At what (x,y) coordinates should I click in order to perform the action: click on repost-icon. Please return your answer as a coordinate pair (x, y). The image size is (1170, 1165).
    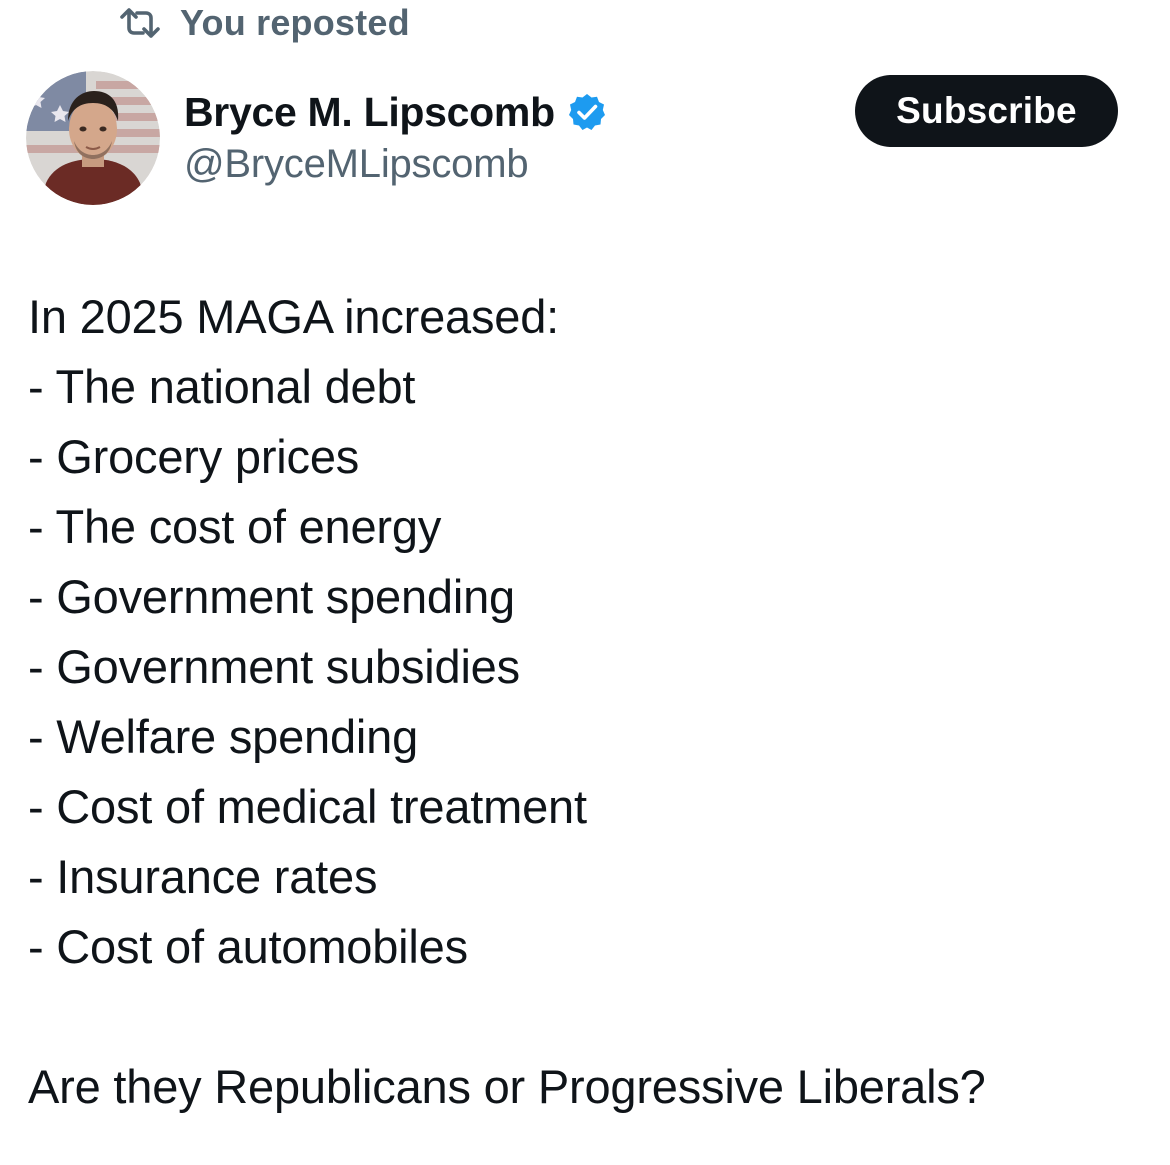
    Looking at the image, I should click on (140, 23).